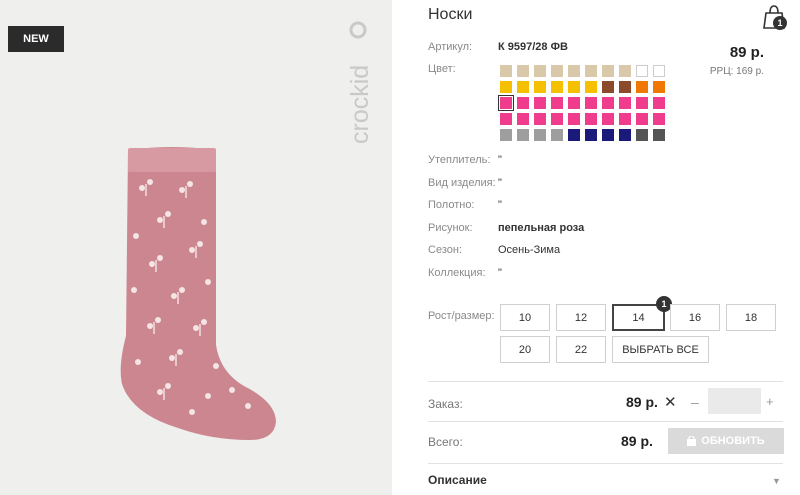 This screenshot has width=800, height=495. I want to click on rrp-price: РРЦ: 169 р., so click(736, 71).